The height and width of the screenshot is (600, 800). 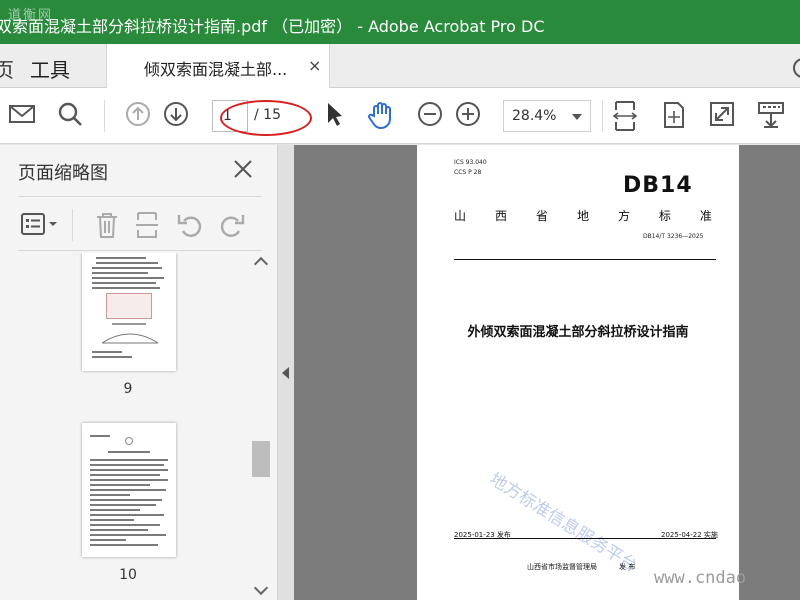 I want to click on chevron-down-icon, so click(x=577, y=117).